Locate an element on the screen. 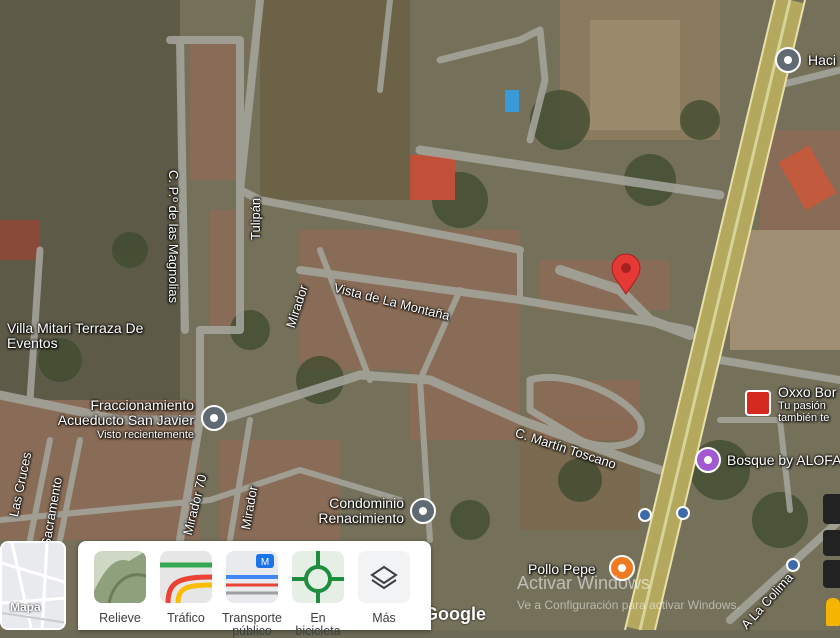  place-label-hacienda: Haci is located at coordinates (822, 60).